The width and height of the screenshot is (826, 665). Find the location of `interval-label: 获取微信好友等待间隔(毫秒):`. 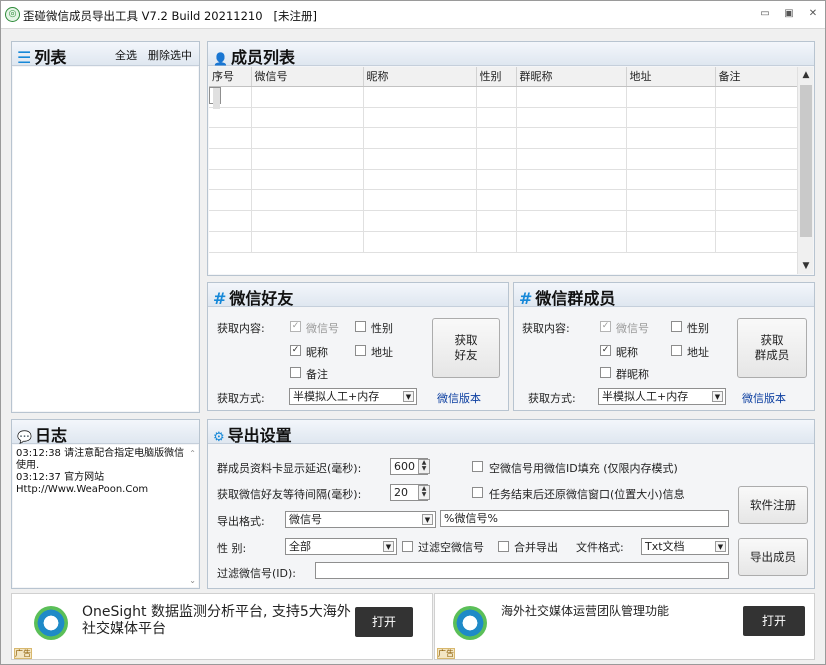

interval-label: 获取微信好友等待间隔(毫秒): is located at coordinates (289, 494).